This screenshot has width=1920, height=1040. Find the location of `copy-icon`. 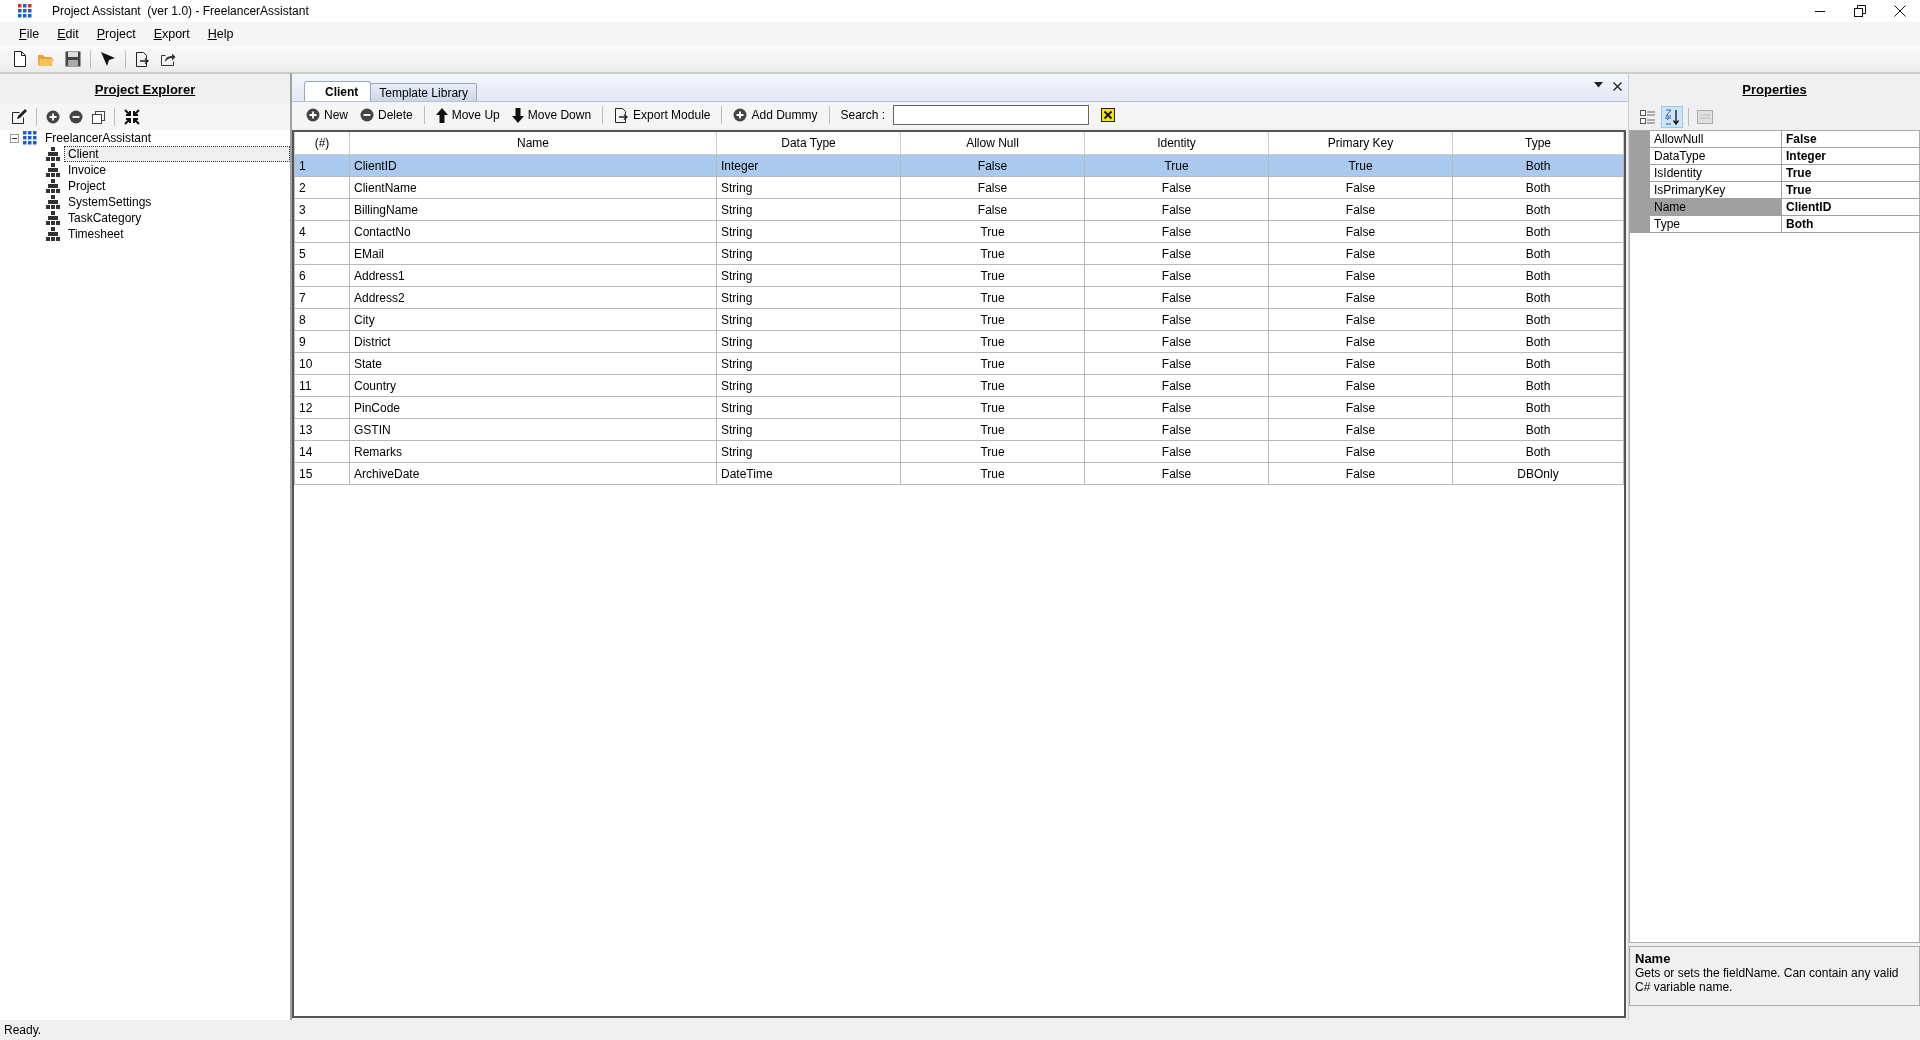

copy-icon is located at coordinates (98, 117).